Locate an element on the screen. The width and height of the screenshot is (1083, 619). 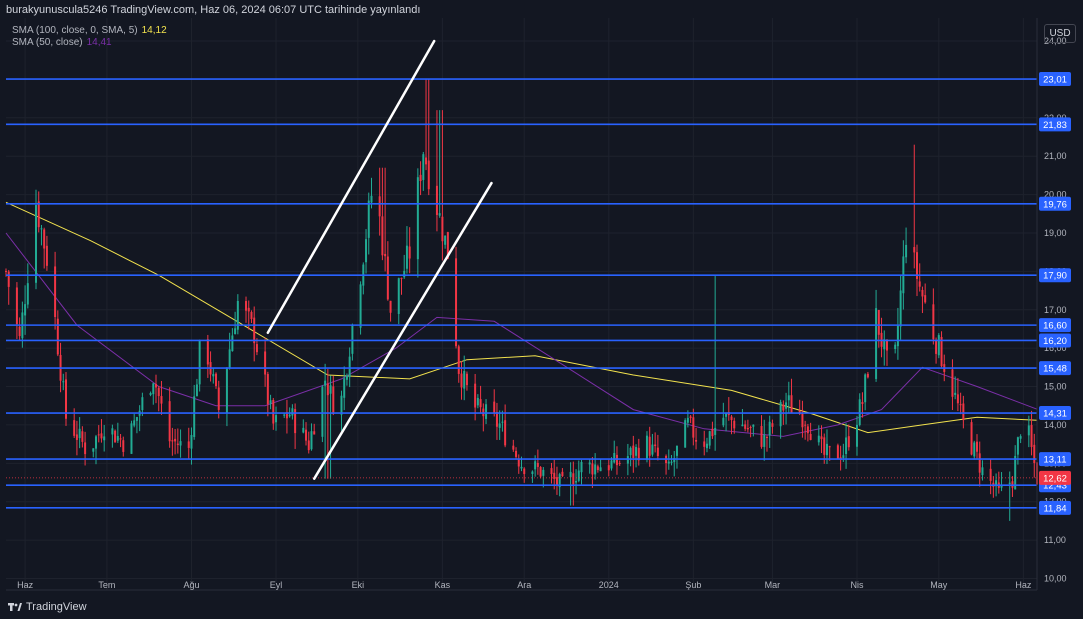
sma50-legend: SMA (50, close) 14,41 is located at coordinates (62, 42).